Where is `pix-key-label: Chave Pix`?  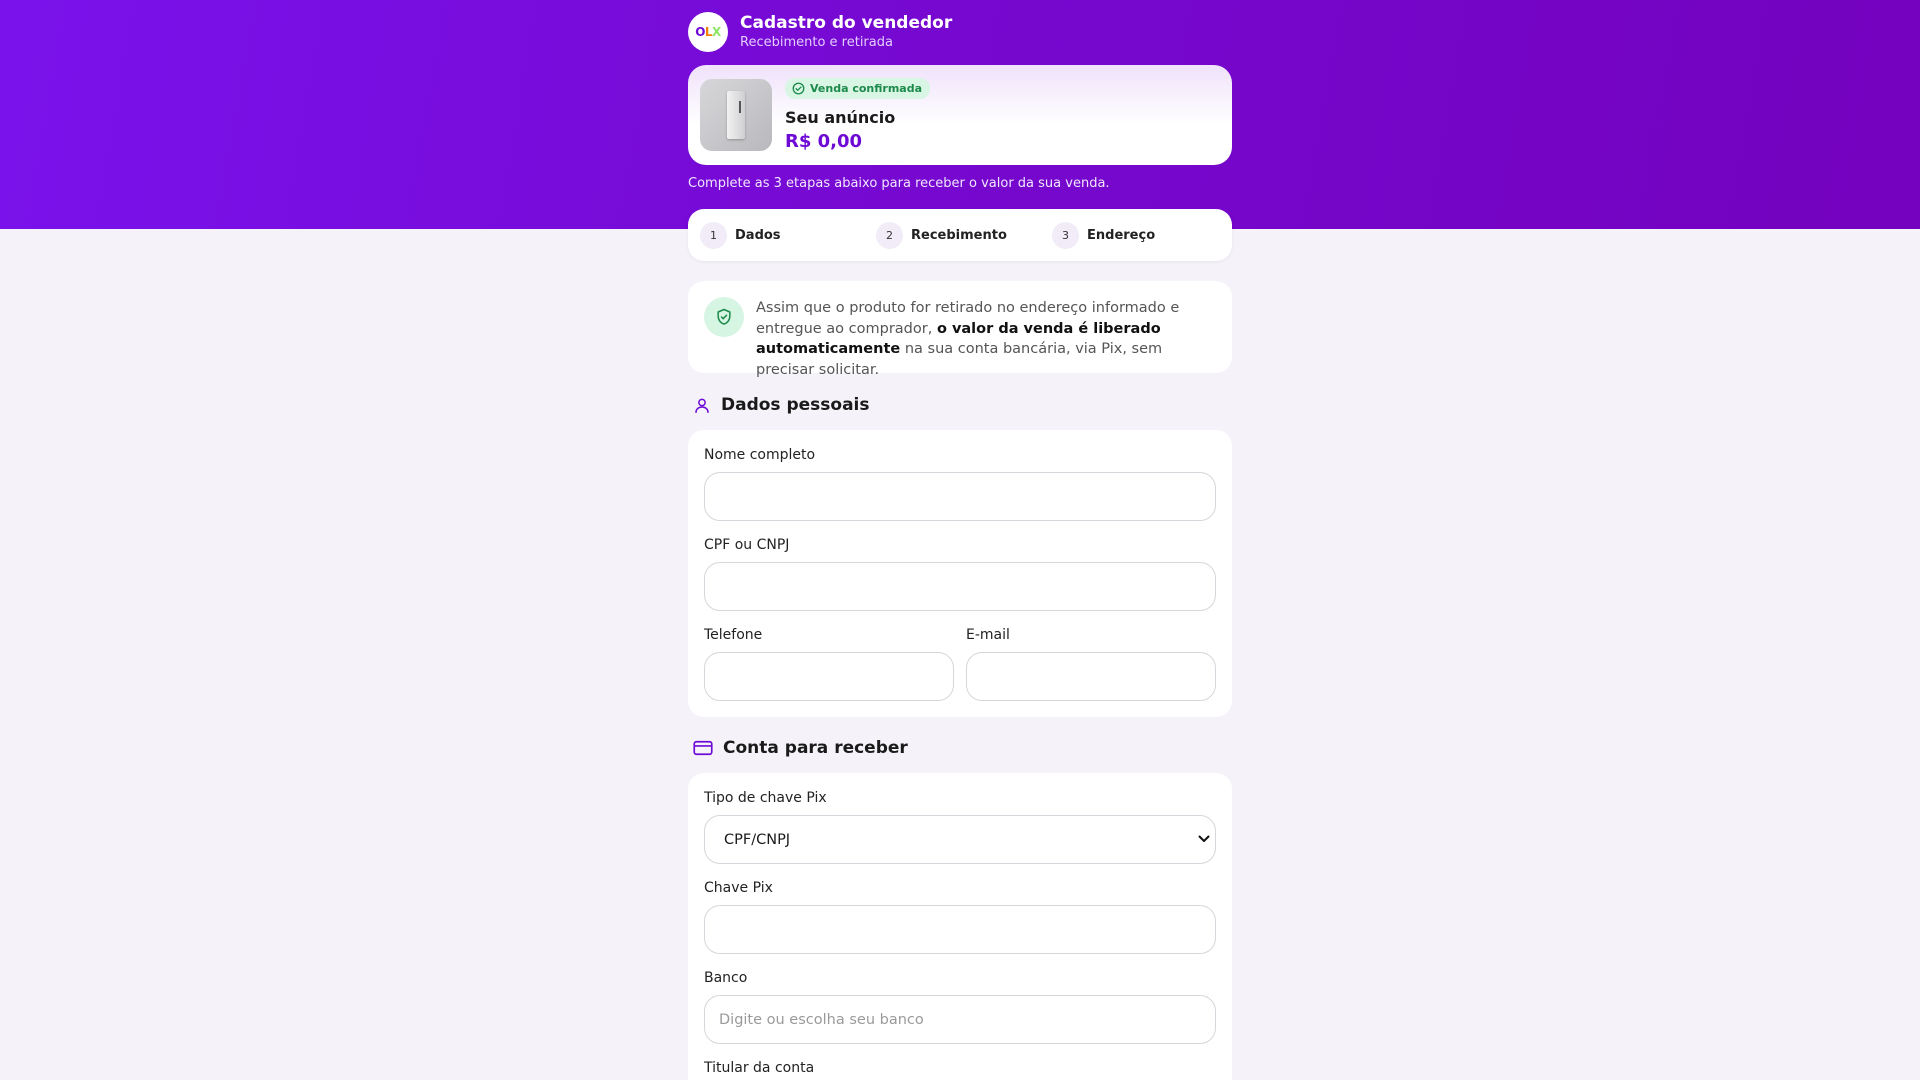 pix-key-label: Chave Pix is located at coordinates (738, 888).